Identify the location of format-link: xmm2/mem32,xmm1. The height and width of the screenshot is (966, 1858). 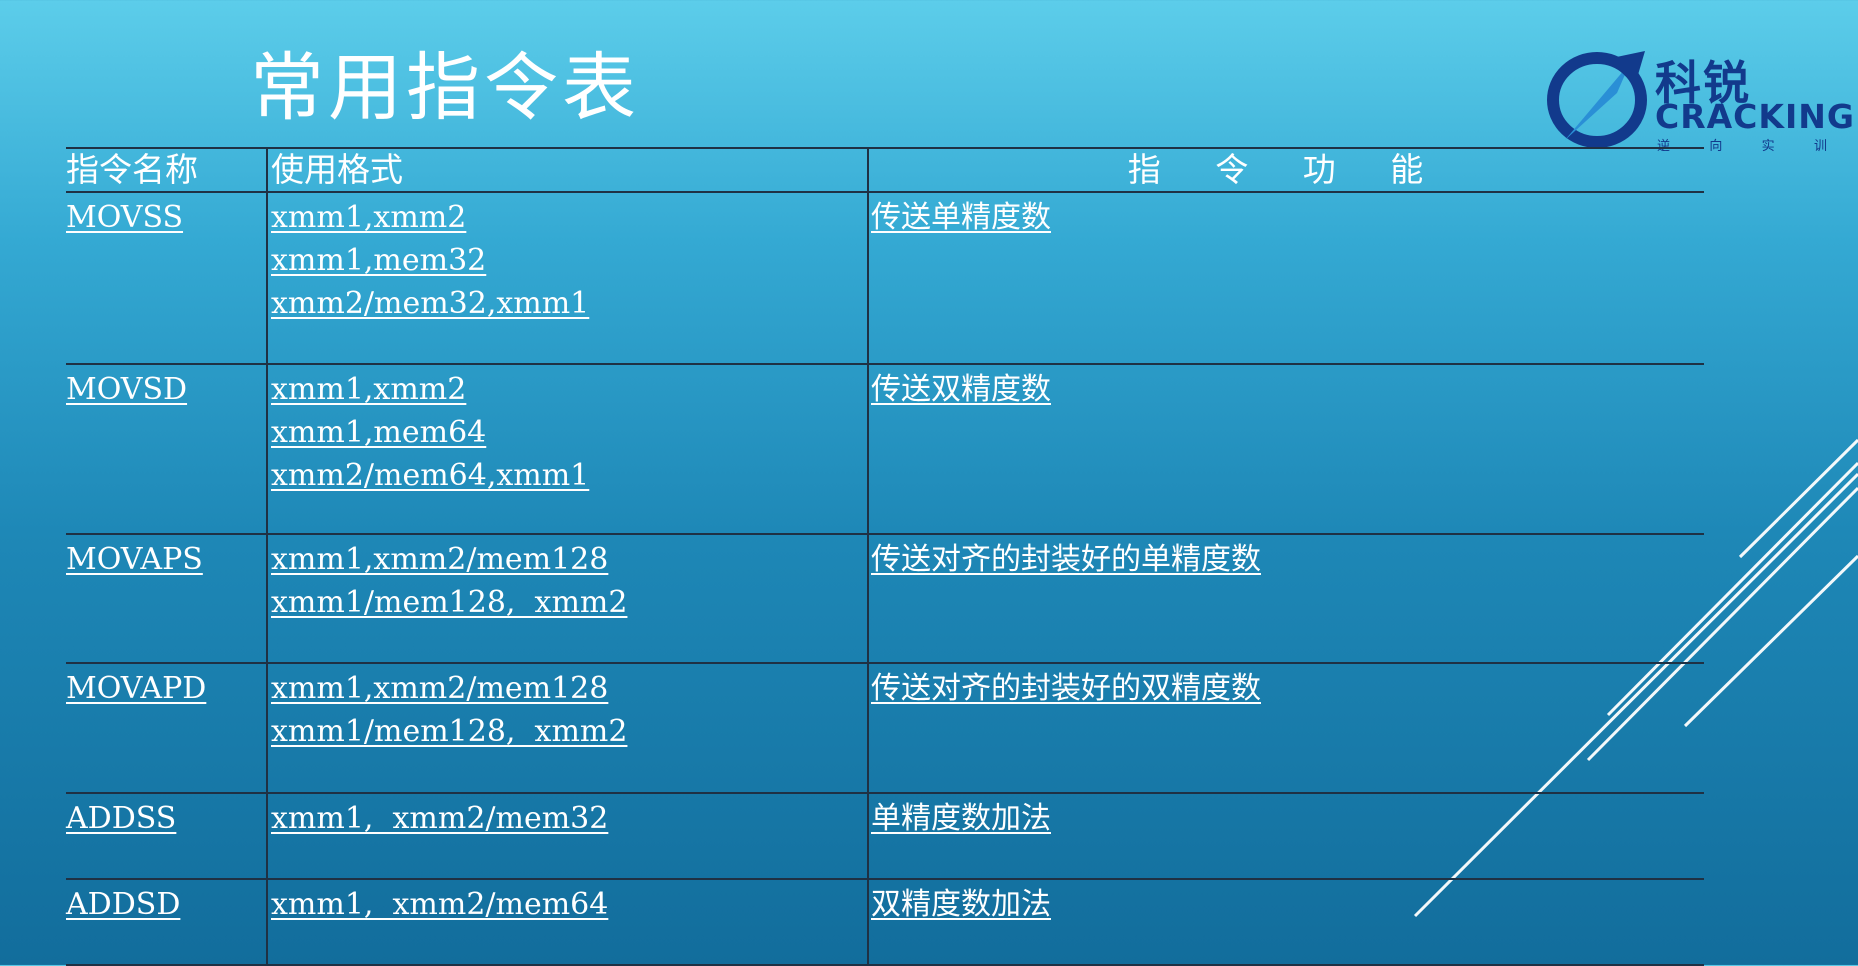
(569, 303).